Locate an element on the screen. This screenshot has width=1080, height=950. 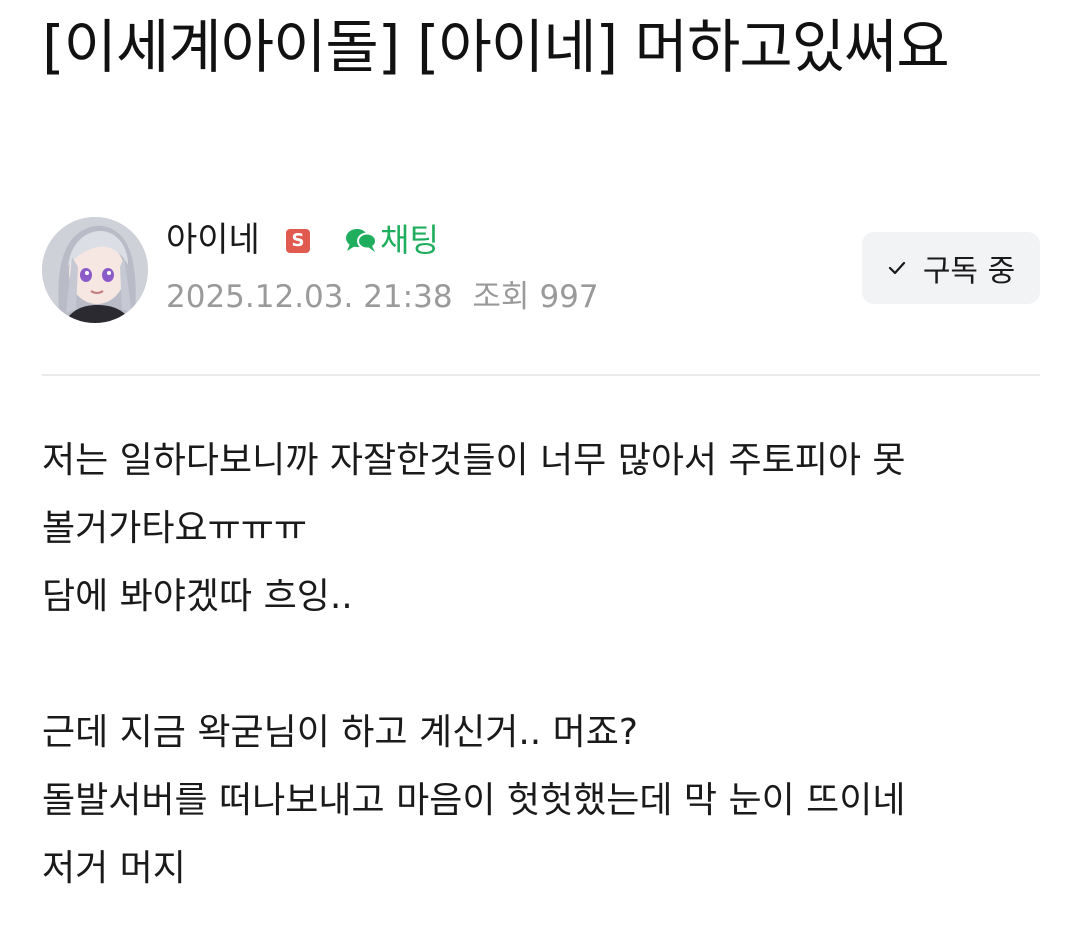
content-line: 저거 머지 is located at coordinates (114, 868).